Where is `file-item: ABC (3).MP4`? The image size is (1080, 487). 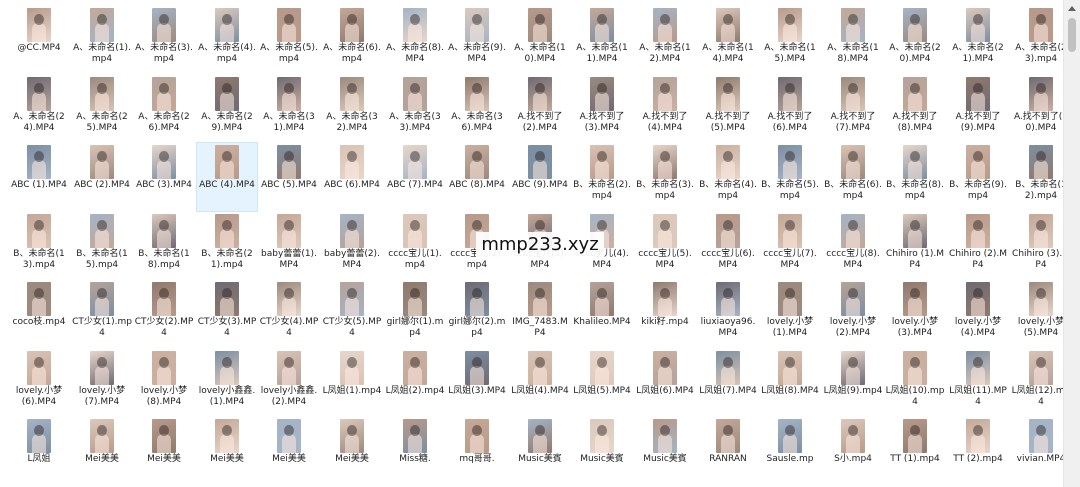
file-item: ABC (3).MP4 is located at coordinates (164, 177).